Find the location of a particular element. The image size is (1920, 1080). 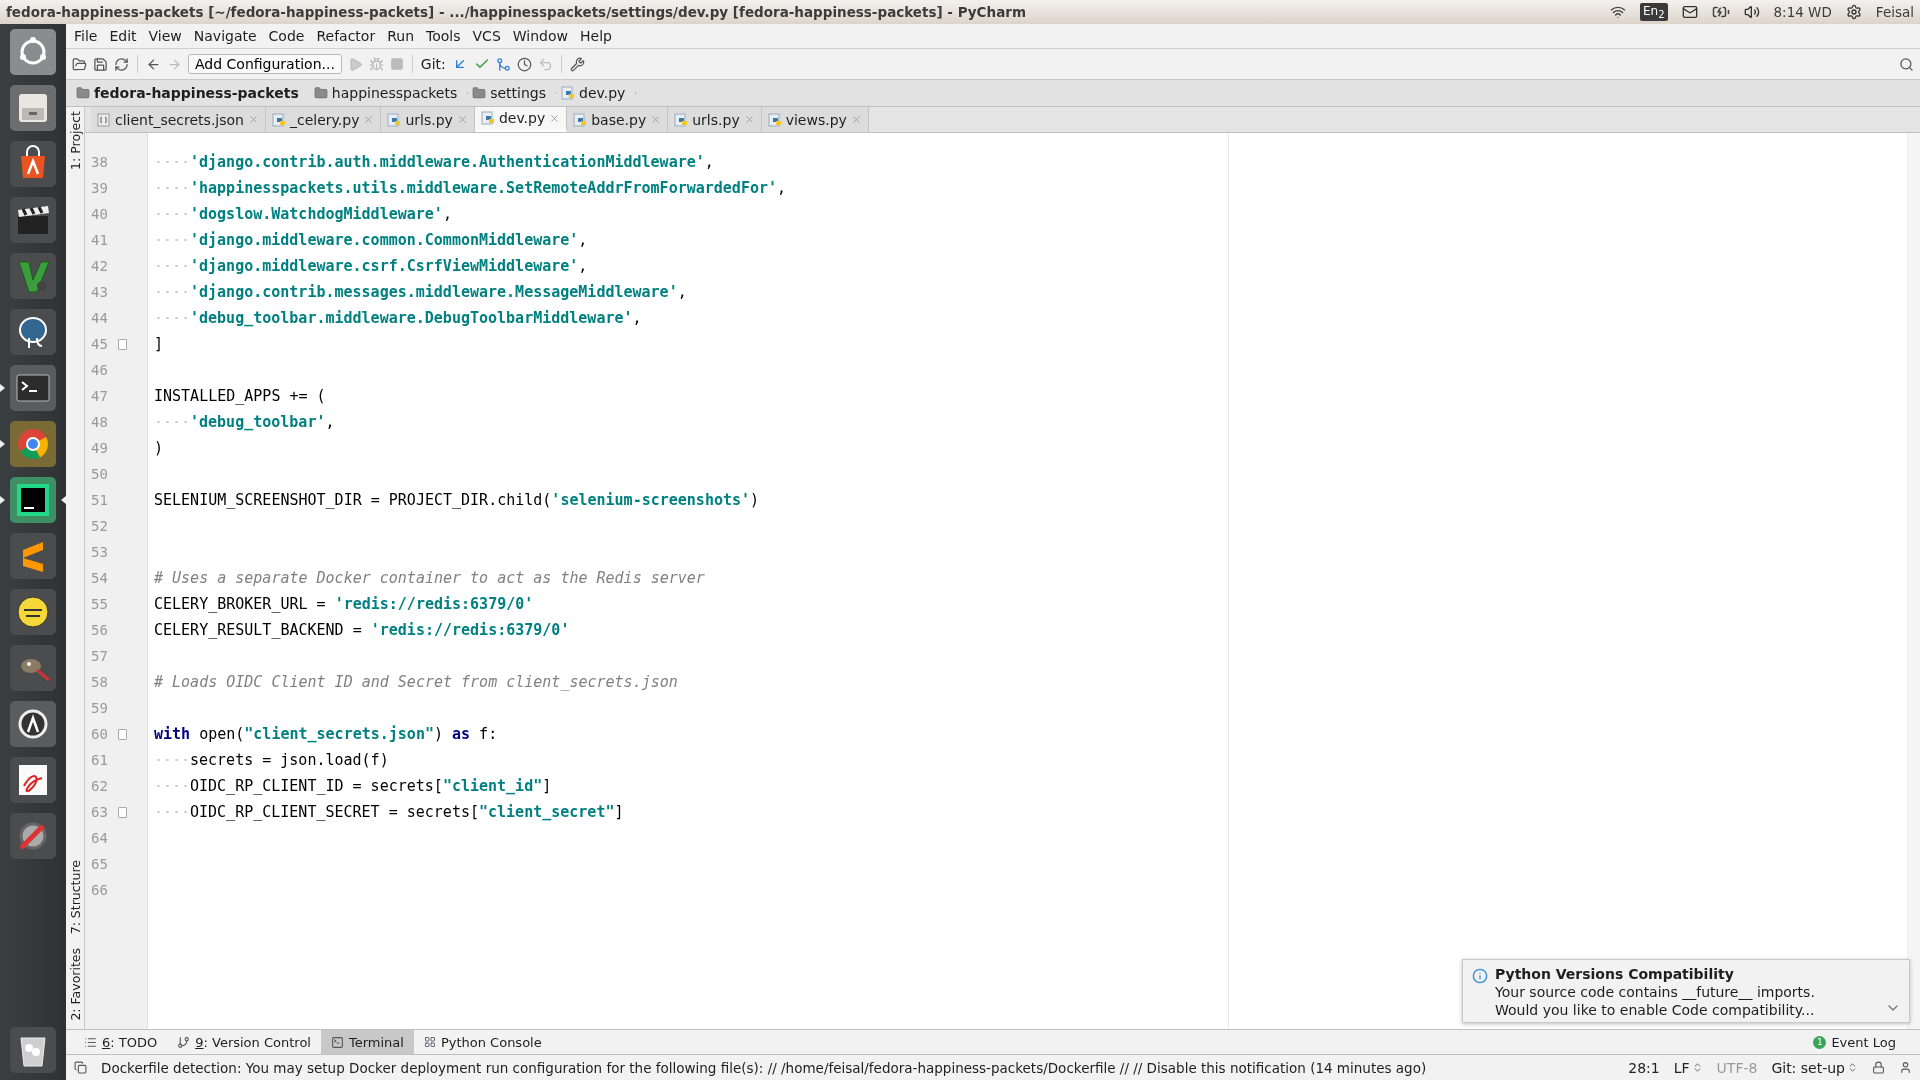

mail-icon is located at coordinates (1689, 12).